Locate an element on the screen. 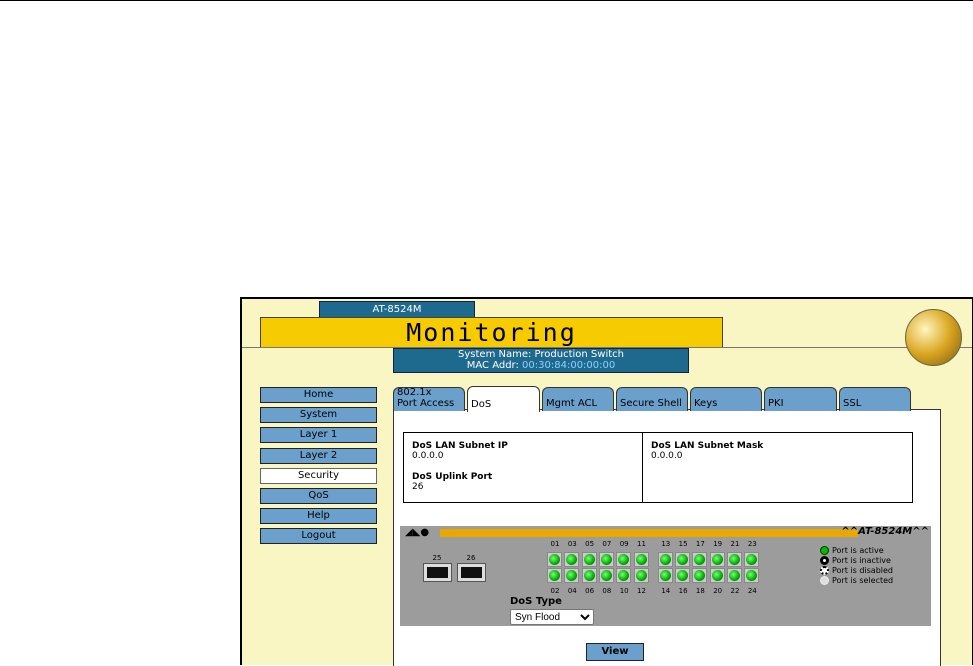  port-number: 24 is located at coordinates (752, 591).